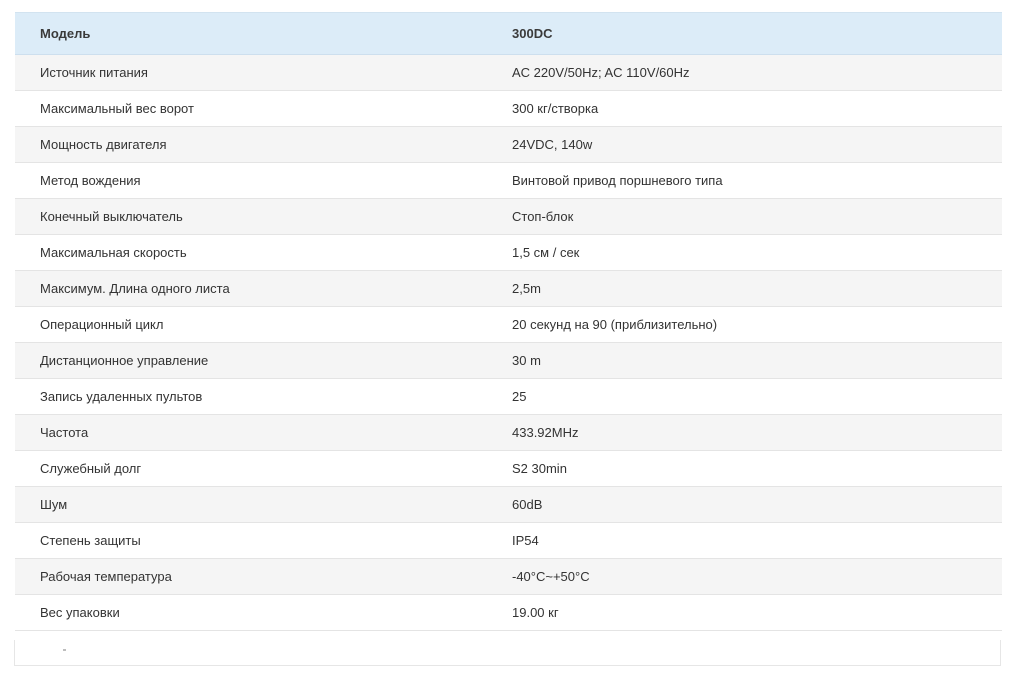 The image size is (1020, 690). What do you see at coordinates (251, 324) in the screenshot?
I see `spec-label: Операционный цикл` at bounding box center [251, 324].